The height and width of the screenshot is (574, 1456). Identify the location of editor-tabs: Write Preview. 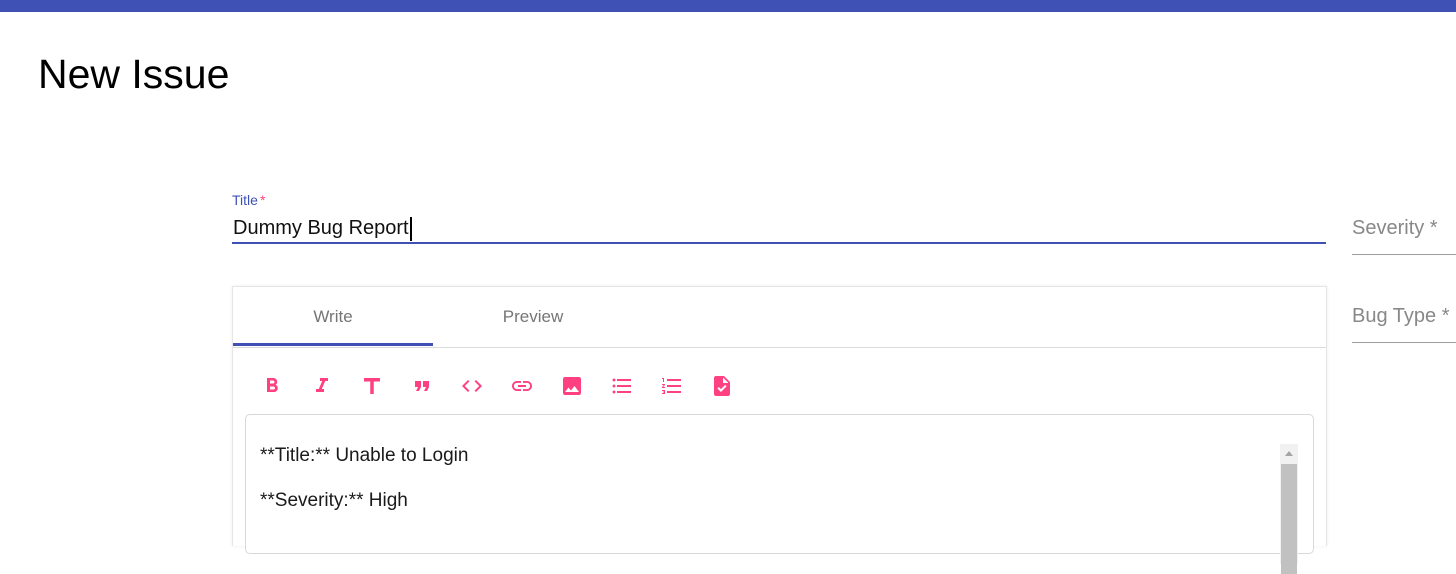
(779, 317).